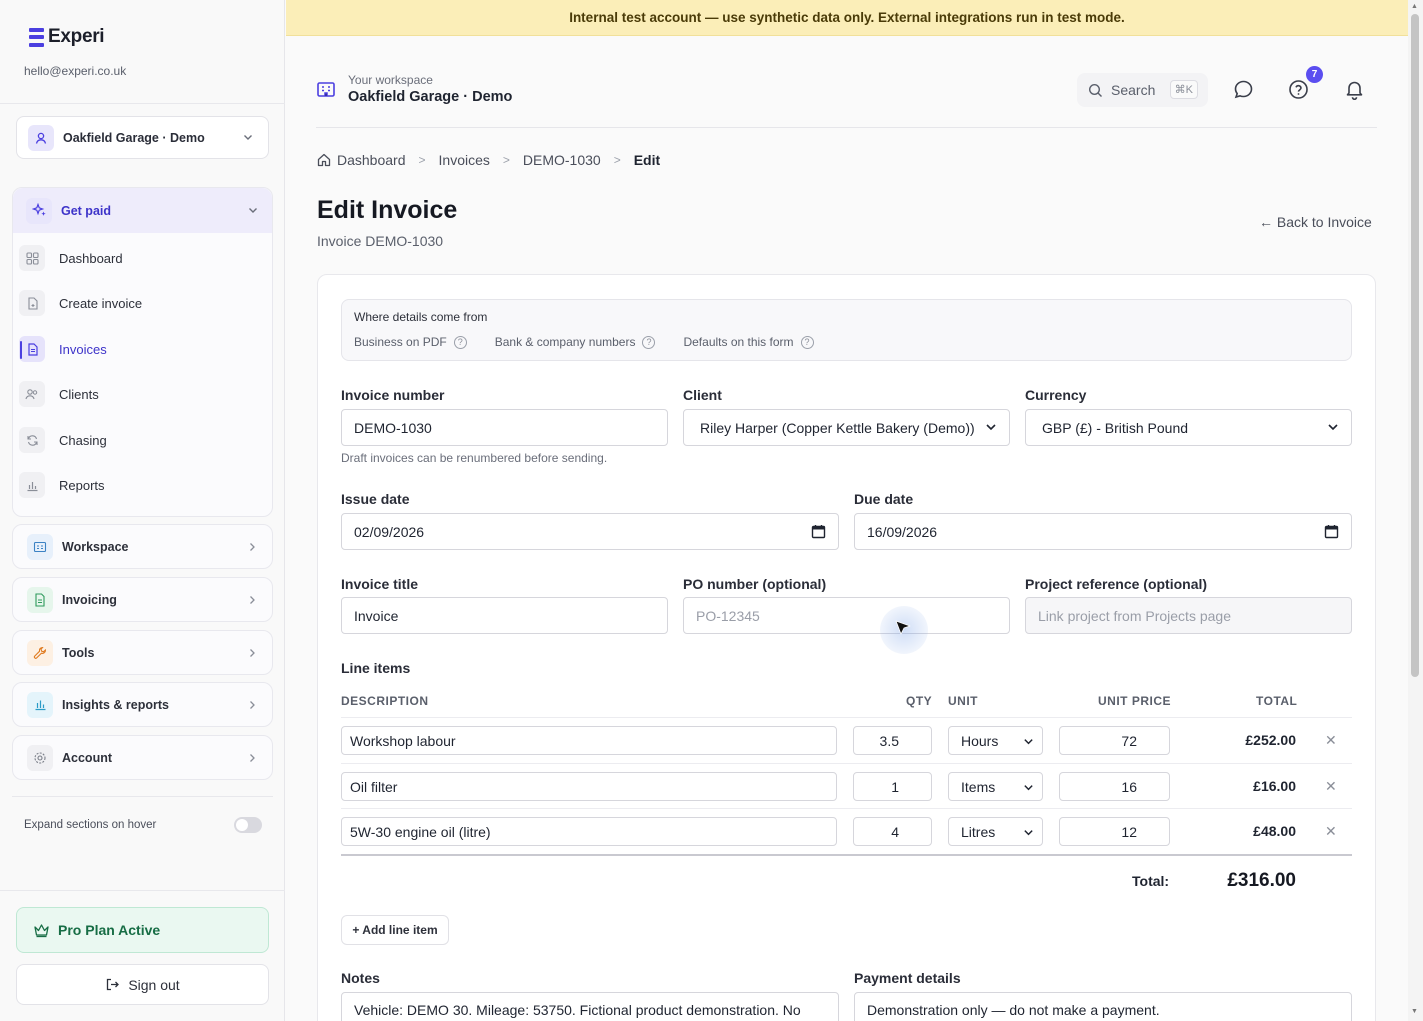 The height and width of the screenshot is (1021, 1423). Describe the element at coordinates (1415, 345) in the screenshot. I see `scrollbar-thumb` at that location.